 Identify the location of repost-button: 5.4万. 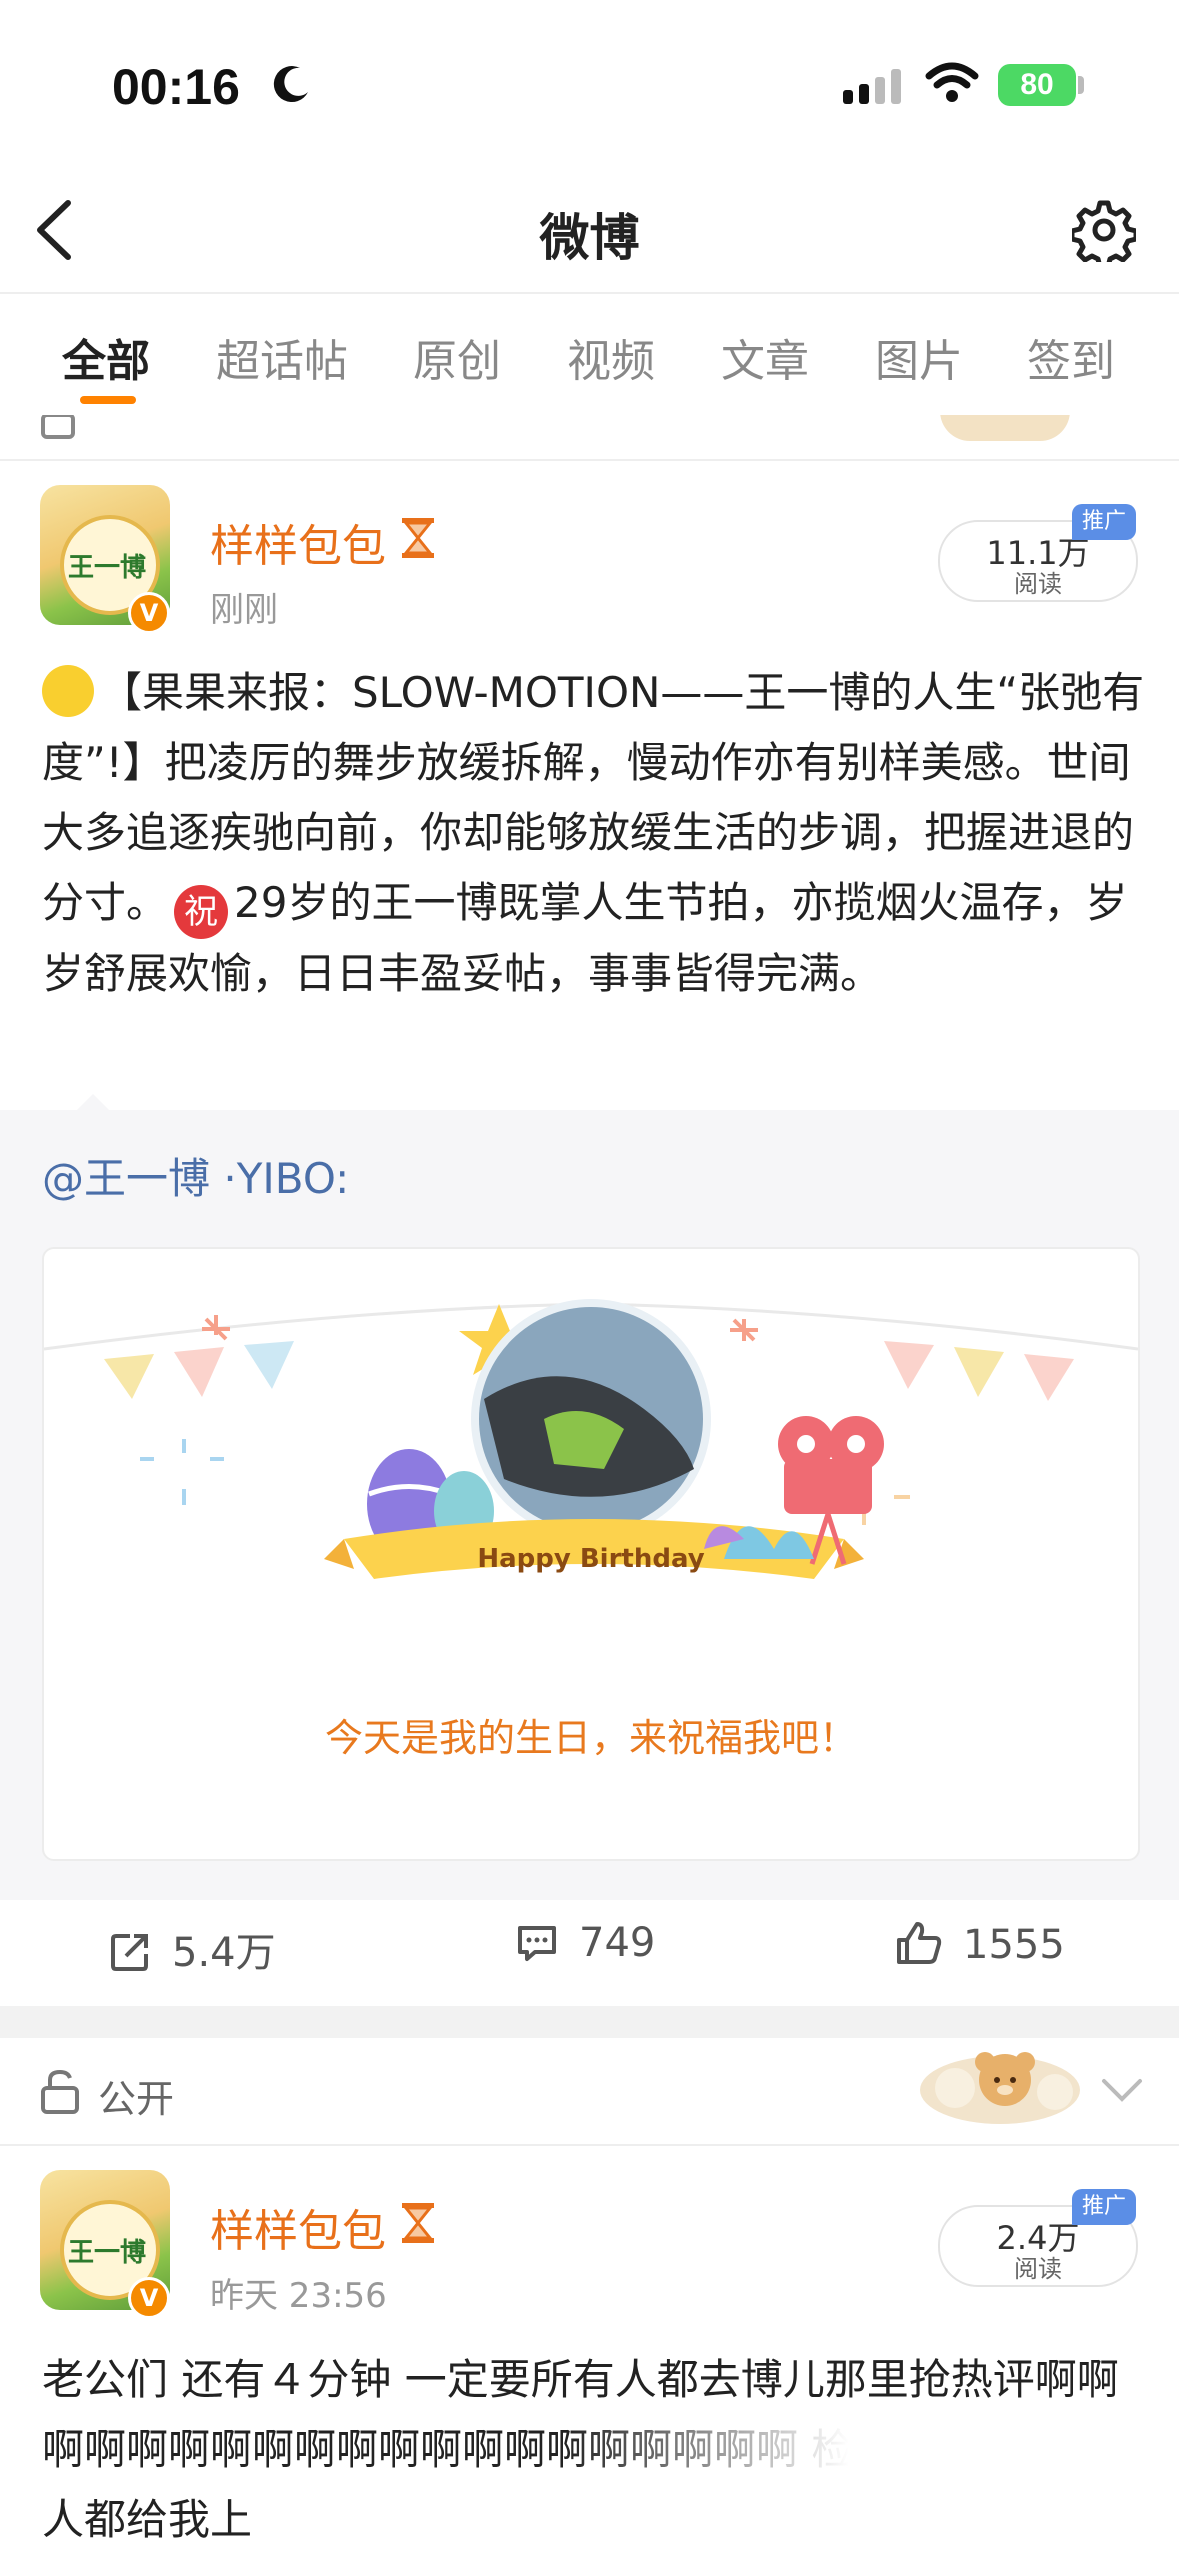
(192, 1949).